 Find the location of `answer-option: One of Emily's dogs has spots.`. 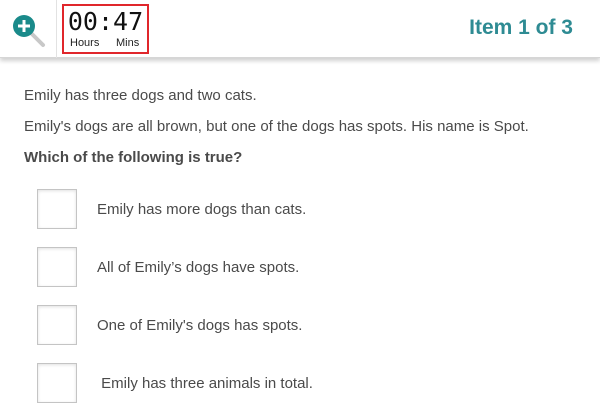

answer-option: One of Emily's dogs has spots. is located at coordinates (247, 325).